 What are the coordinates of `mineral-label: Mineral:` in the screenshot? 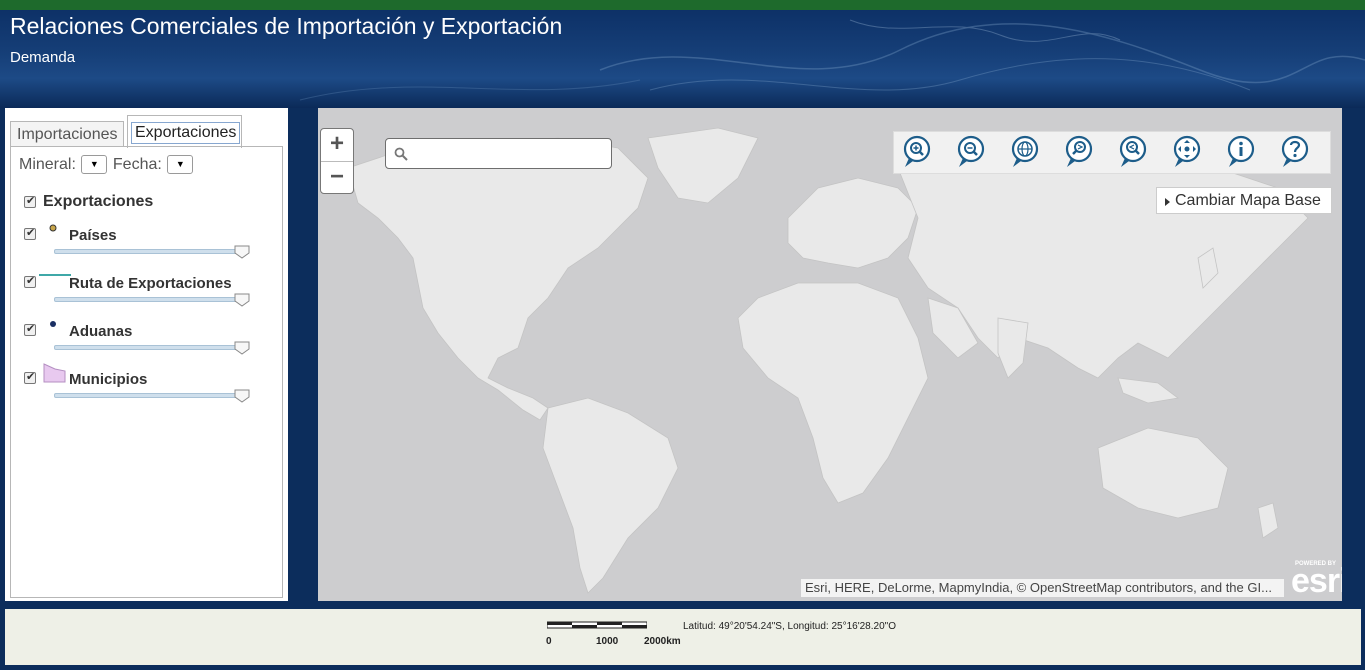 It's located at (47, 164).